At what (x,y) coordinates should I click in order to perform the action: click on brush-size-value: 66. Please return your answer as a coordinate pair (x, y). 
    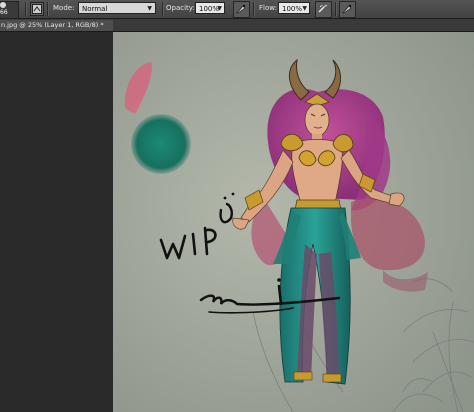
    Looking at the image, I should click on (4, 12).